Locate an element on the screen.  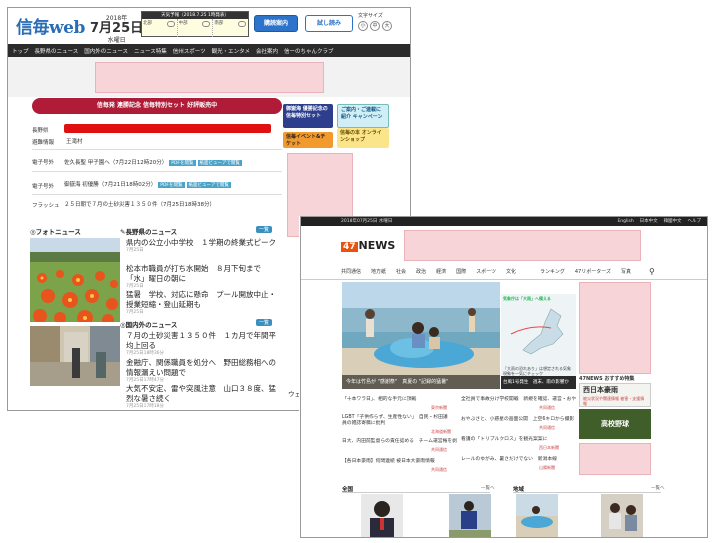
map-quote: 「大雨の恐れあり」は想定される気象現象を一気にチェック is located at coordinates (537, 371).